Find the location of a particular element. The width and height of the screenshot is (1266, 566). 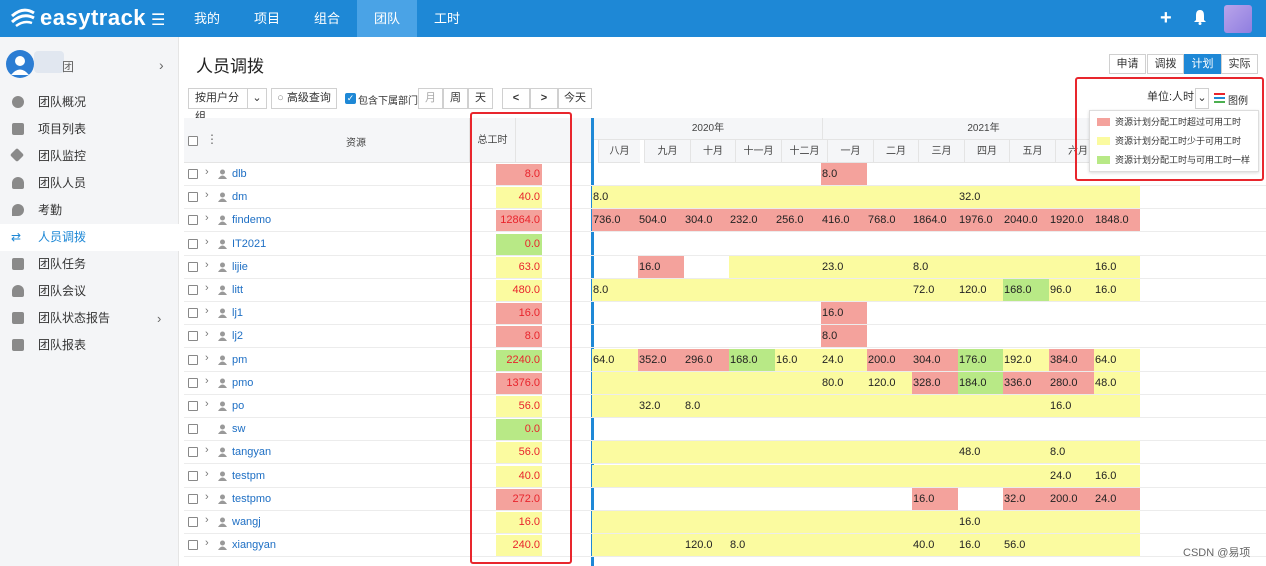

allocation-cell: 40.0 is located at coordinates (935, 545).